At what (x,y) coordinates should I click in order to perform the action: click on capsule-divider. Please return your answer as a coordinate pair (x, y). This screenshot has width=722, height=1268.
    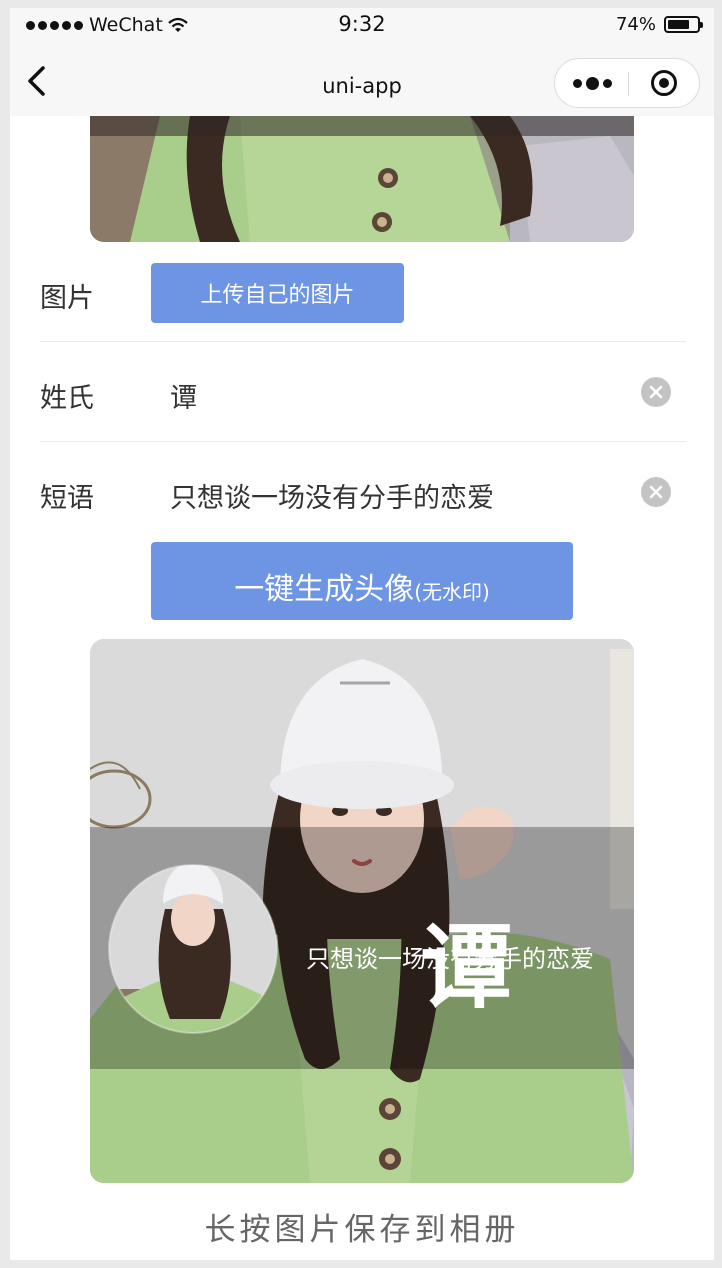
    Looking at the image, I should click on (628, 84).